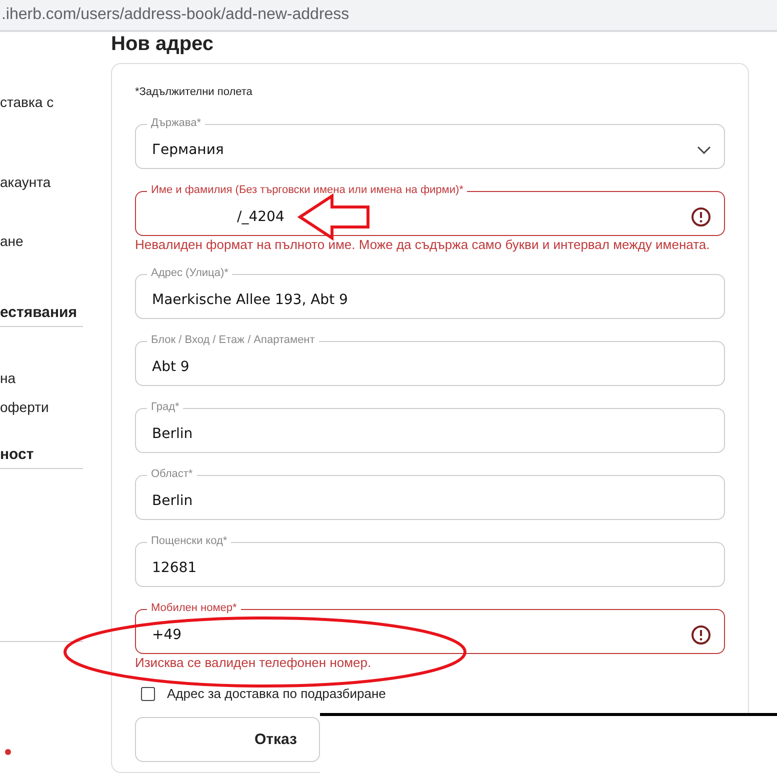 The height and width of the screenshot is (773, 777). What do you see at coordinates (194, 608) in the screenshot?
I see `field-label: Мобилен номер*` at bounding box center [194, 608].